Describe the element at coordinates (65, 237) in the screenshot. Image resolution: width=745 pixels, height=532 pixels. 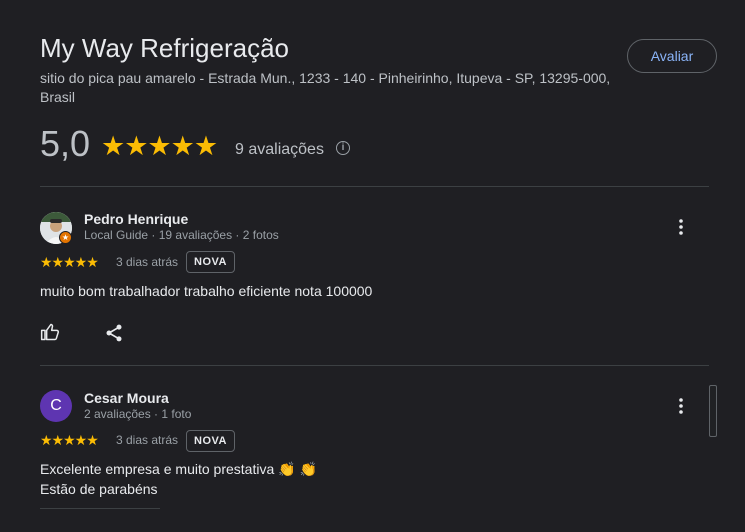
I see `local-guide-badge-icon: ★` at that location.